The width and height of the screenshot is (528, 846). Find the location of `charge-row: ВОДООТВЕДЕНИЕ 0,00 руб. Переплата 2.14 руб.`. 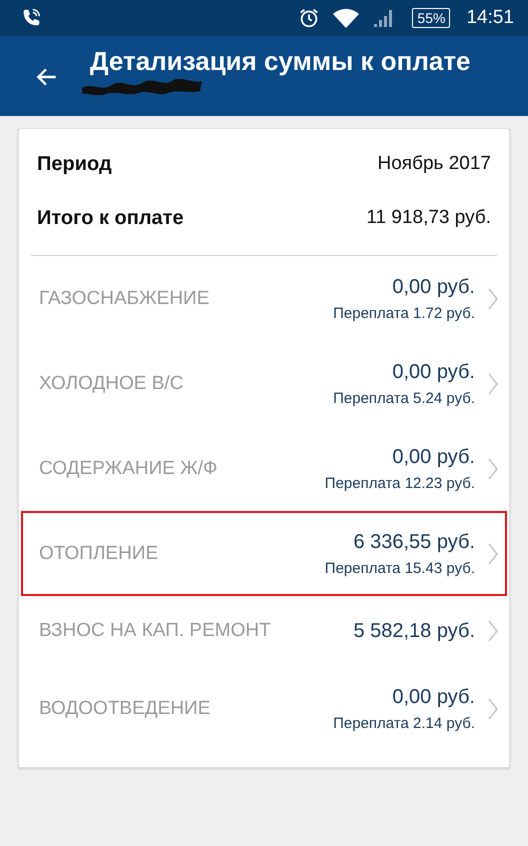

charge-row: ВОДООТВЕДЕНИЕ 0,00 руб. Переплата 2.14 руб. is located at coordinates (264, 708).